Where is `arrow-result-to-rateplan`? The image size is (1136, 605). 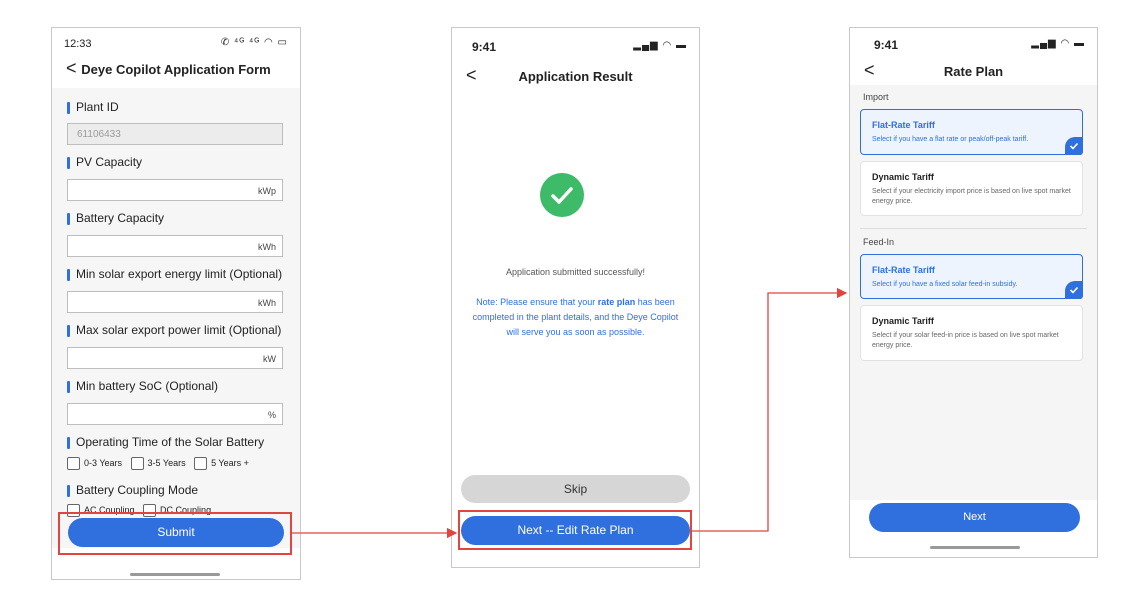 arrow-result-to-rateplan is located at coordinates (770, 409).